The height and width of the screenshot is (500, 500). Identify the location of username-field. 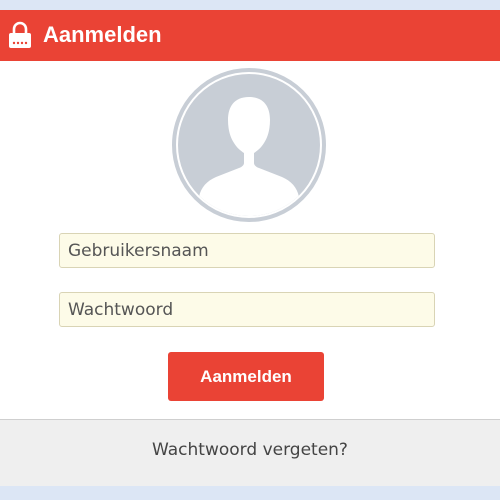
(247, 250).